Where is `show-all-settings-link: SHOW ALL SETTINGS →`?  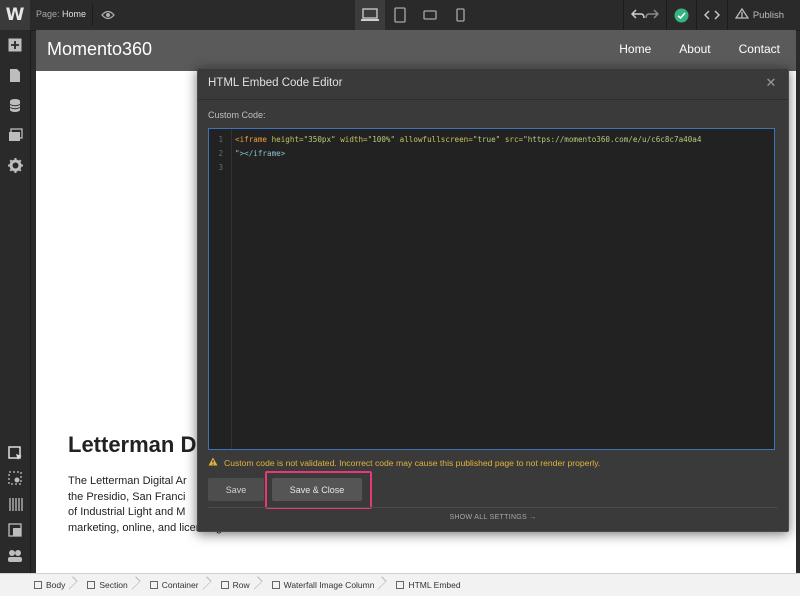 show-all-settings-link: SHOW ALL SETTINGS → is located at coordinates (493, 517).